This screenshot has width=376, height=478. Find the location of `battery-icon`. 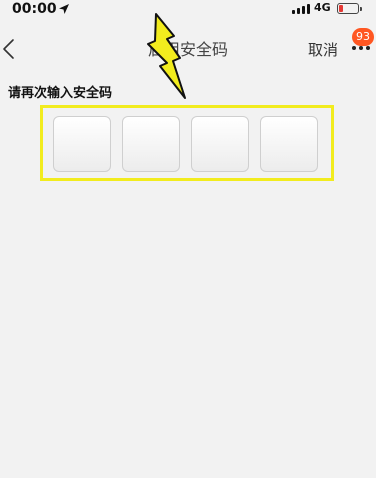

battery-icon is located at coordinates (349, 8).